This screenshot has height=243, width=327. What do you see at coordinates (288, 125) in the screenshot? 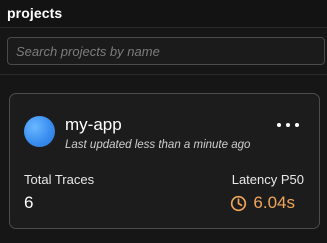
I see `more-options-icon` at bounding box center [288, 125].